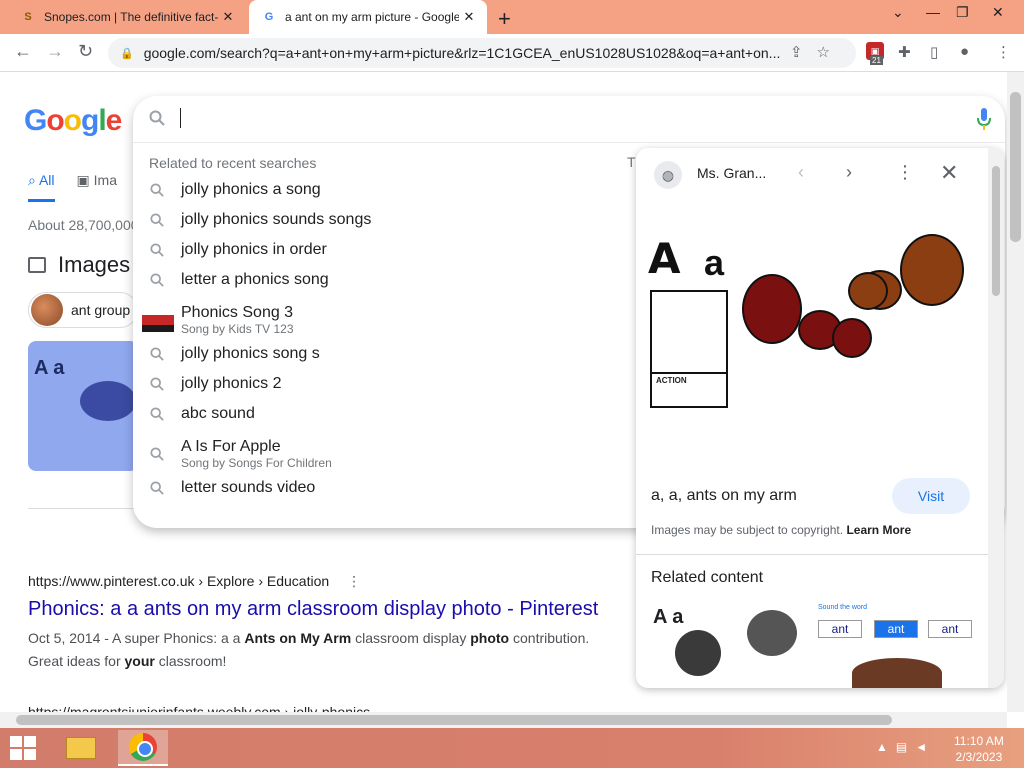 This screenshot has height=768, width=1024. I want to click on thumbnail-letters: A a, so click(49, 368).